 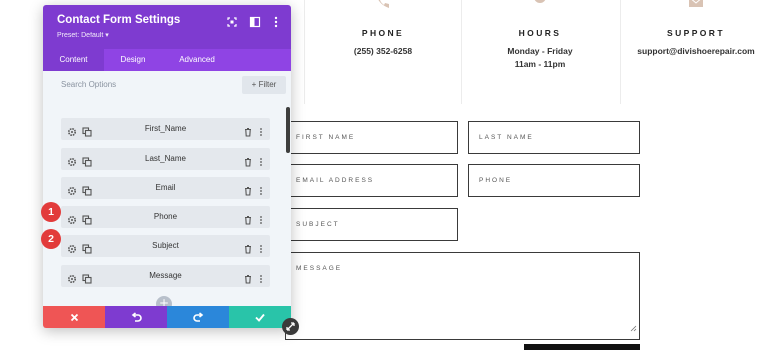 What do you see at coordinates (288, 130) in the screenshot?
I see `scrollbar` at bounding box center [288, 130].